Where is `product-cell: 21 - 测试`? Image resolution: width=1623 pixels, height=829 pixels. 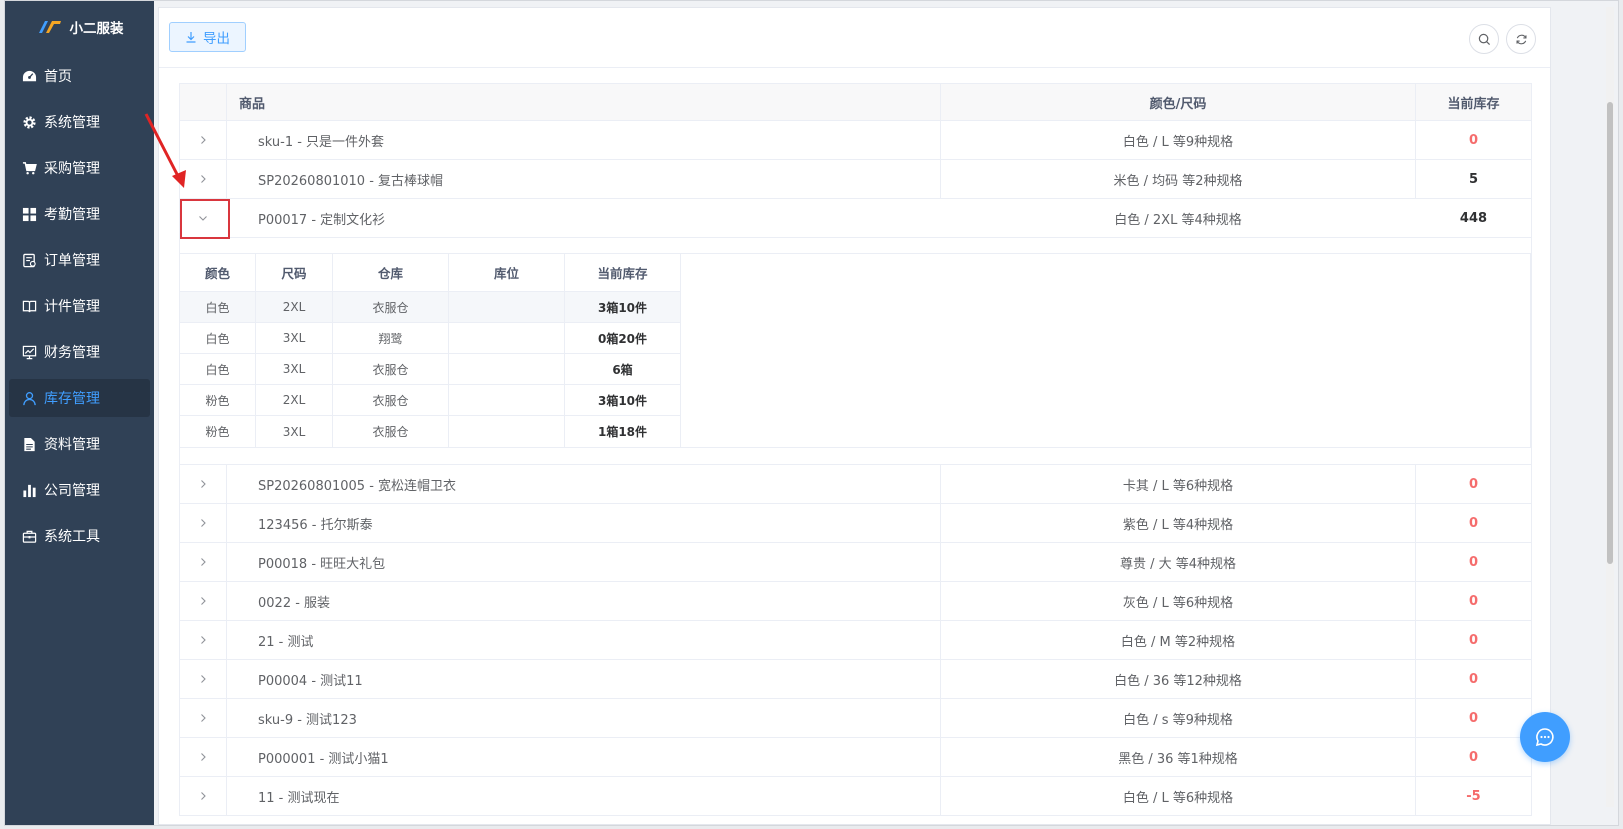 product-cell: 21 - 测试 is located at coordinates (584, 640).